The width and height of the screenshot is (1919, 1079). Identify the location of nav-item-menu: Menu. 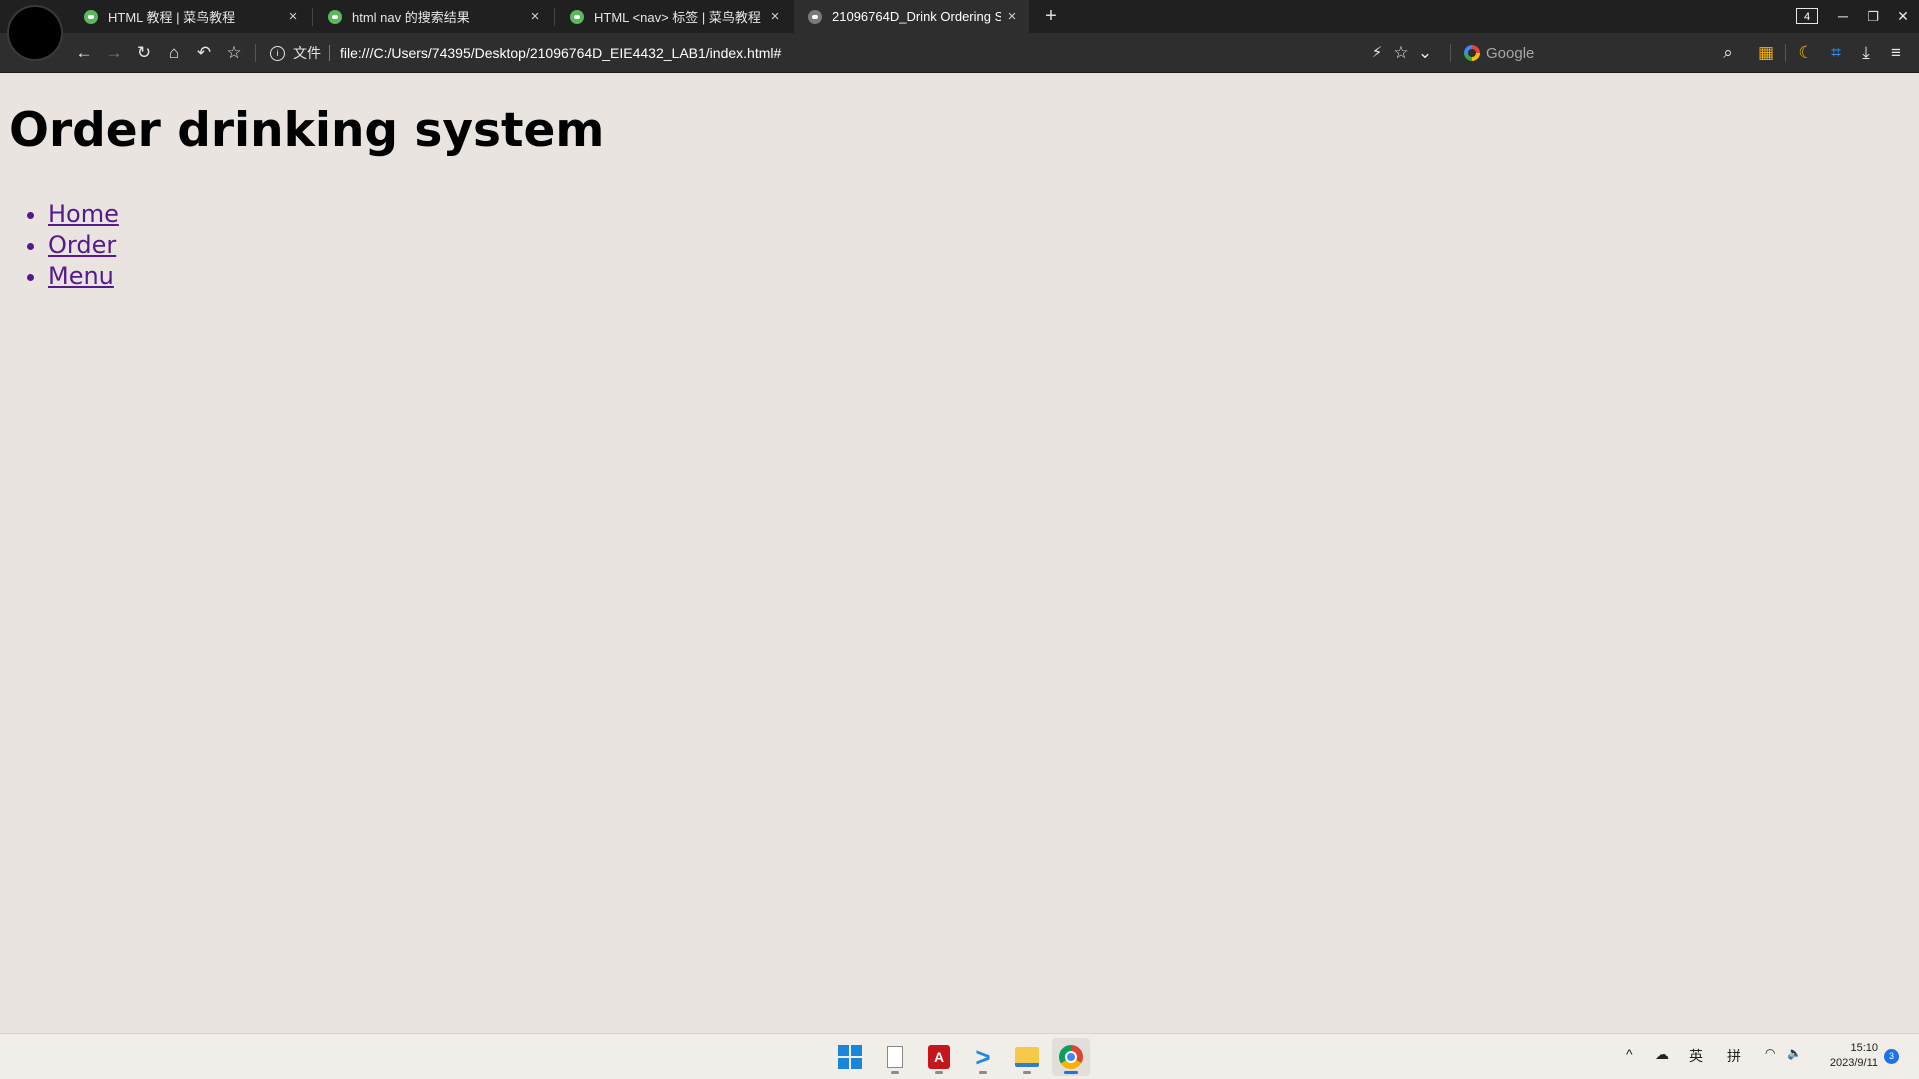
(83, 276).